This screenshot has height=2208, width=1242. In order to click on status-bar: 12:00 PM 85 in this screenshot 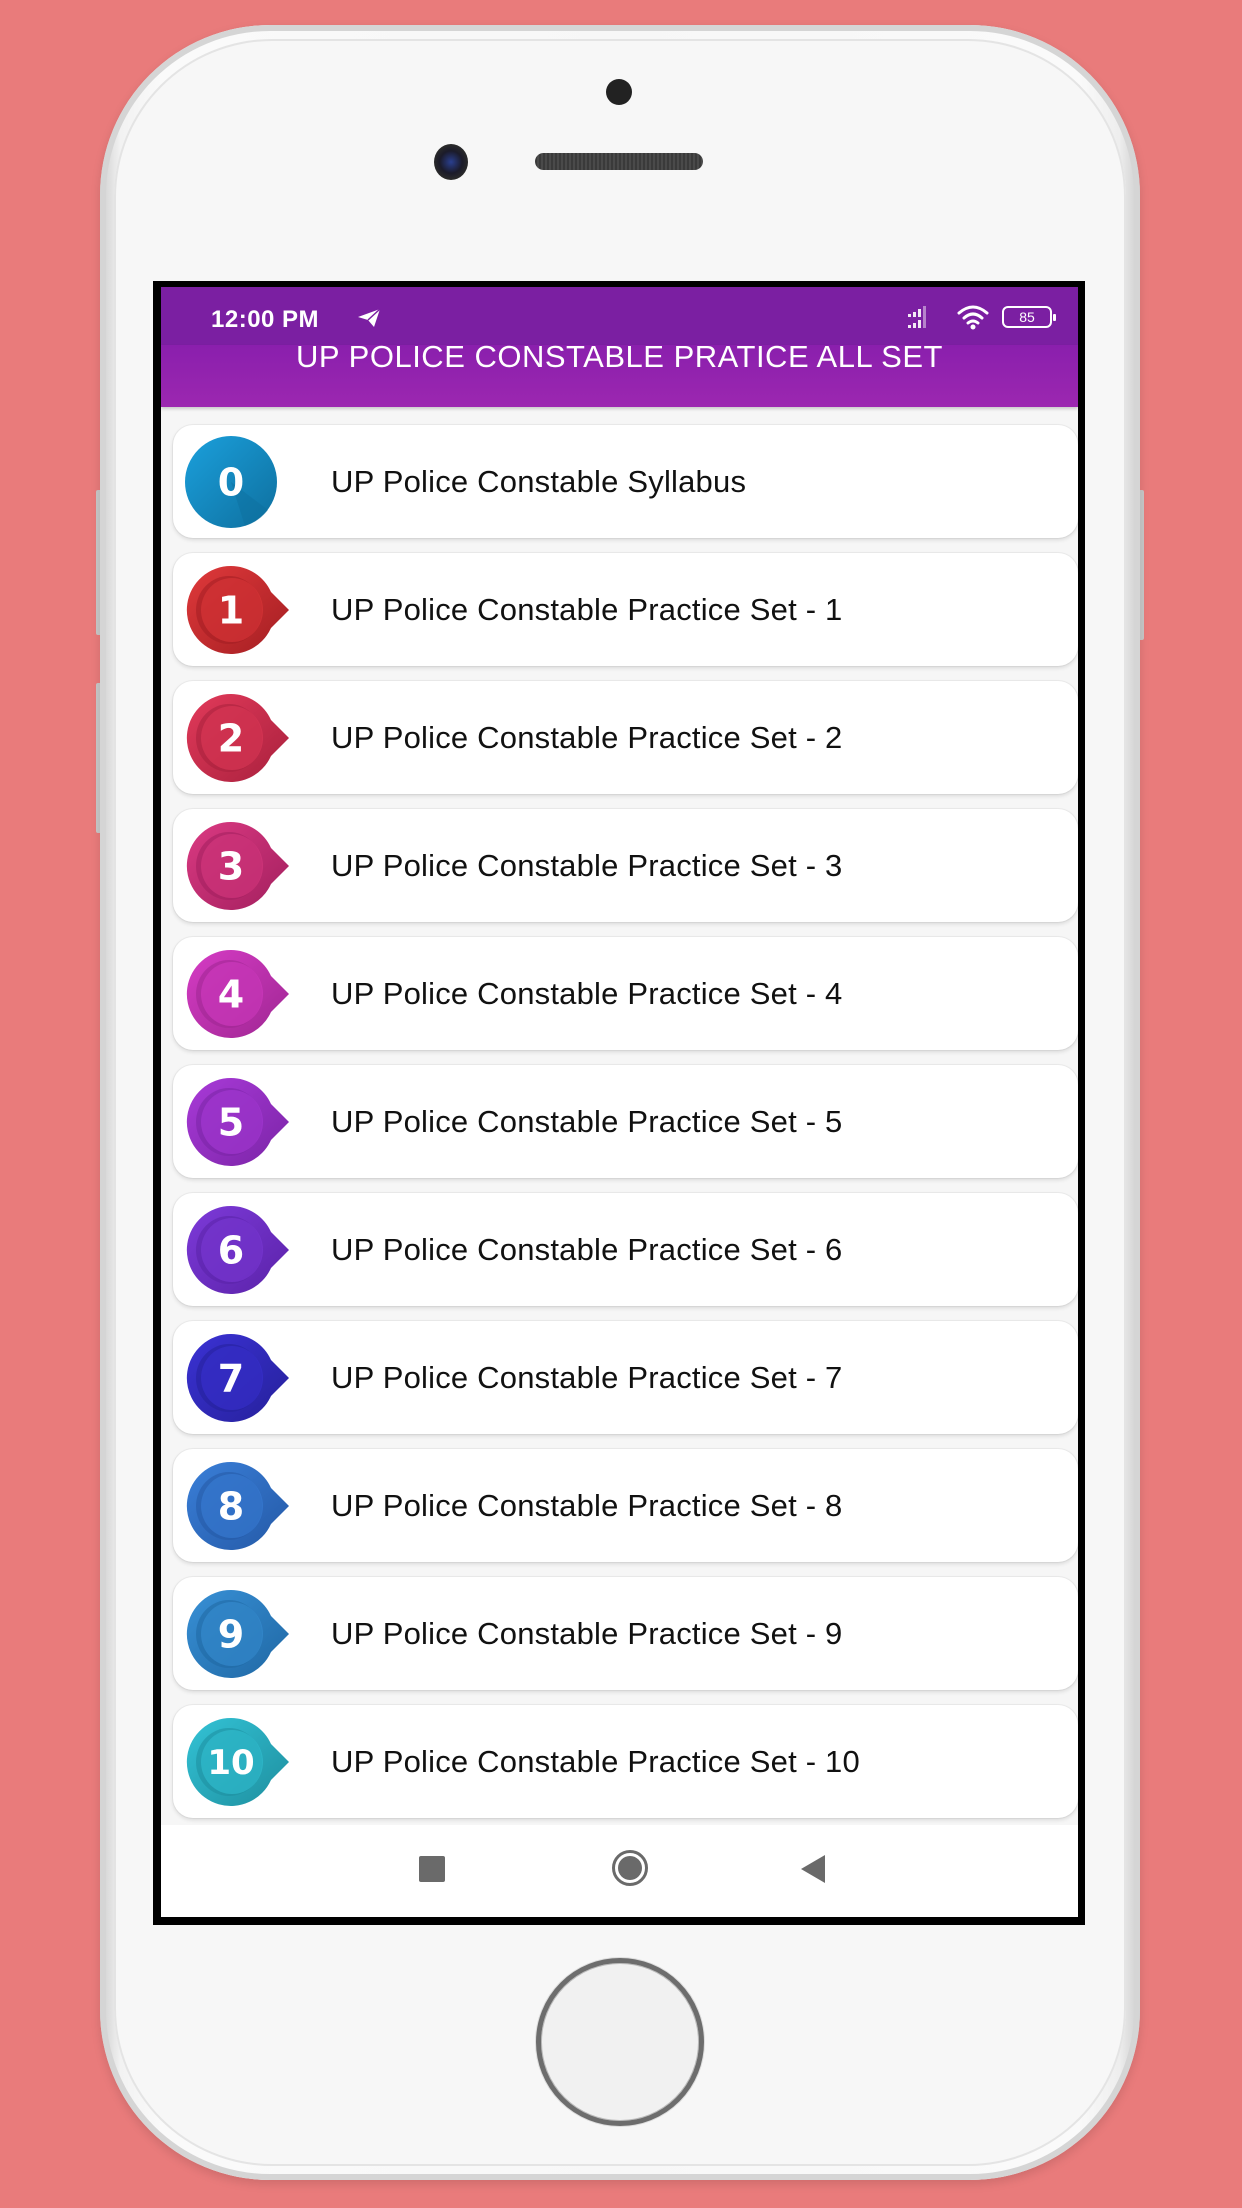, I will do `click(619, 316)`.